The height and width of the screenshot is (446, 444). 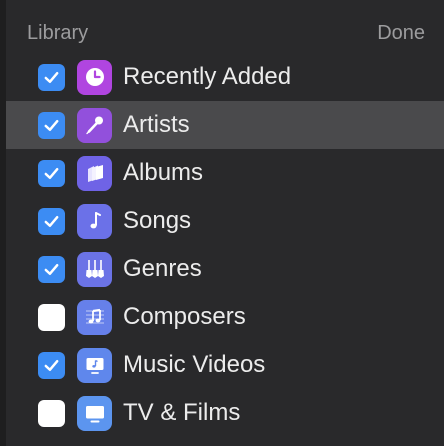 I want to click on artists-checkbox, so click(x=51, y=125).